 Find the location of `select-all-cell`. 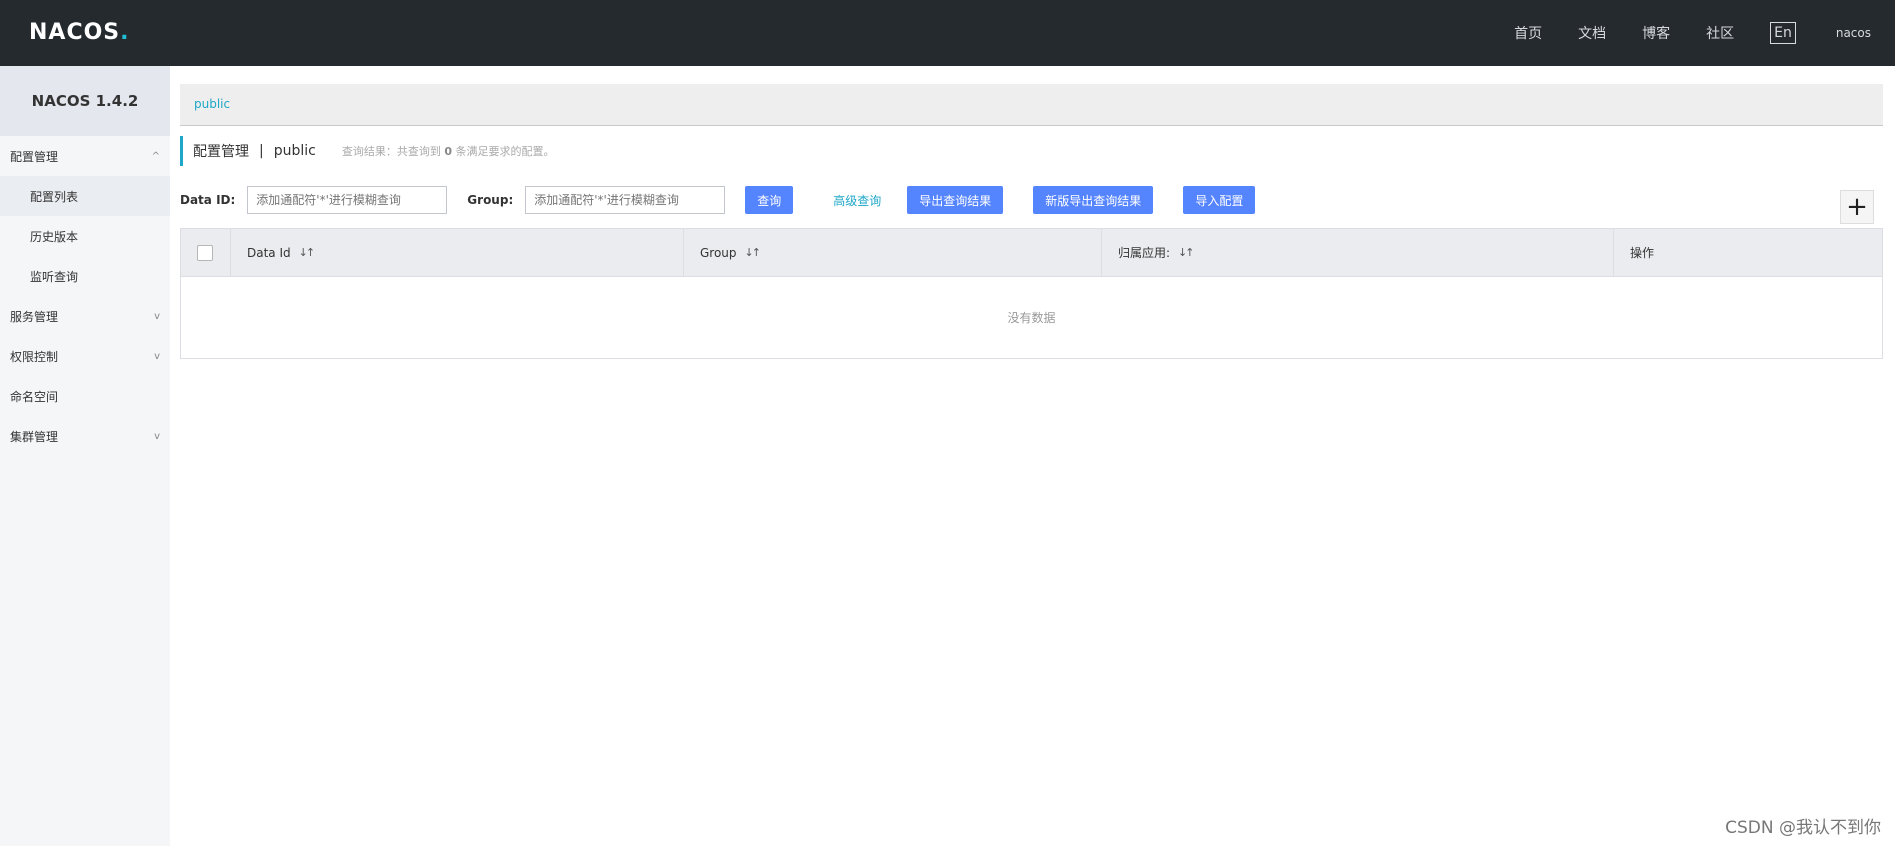

select-all-cell is located at coordinates (206, 252).